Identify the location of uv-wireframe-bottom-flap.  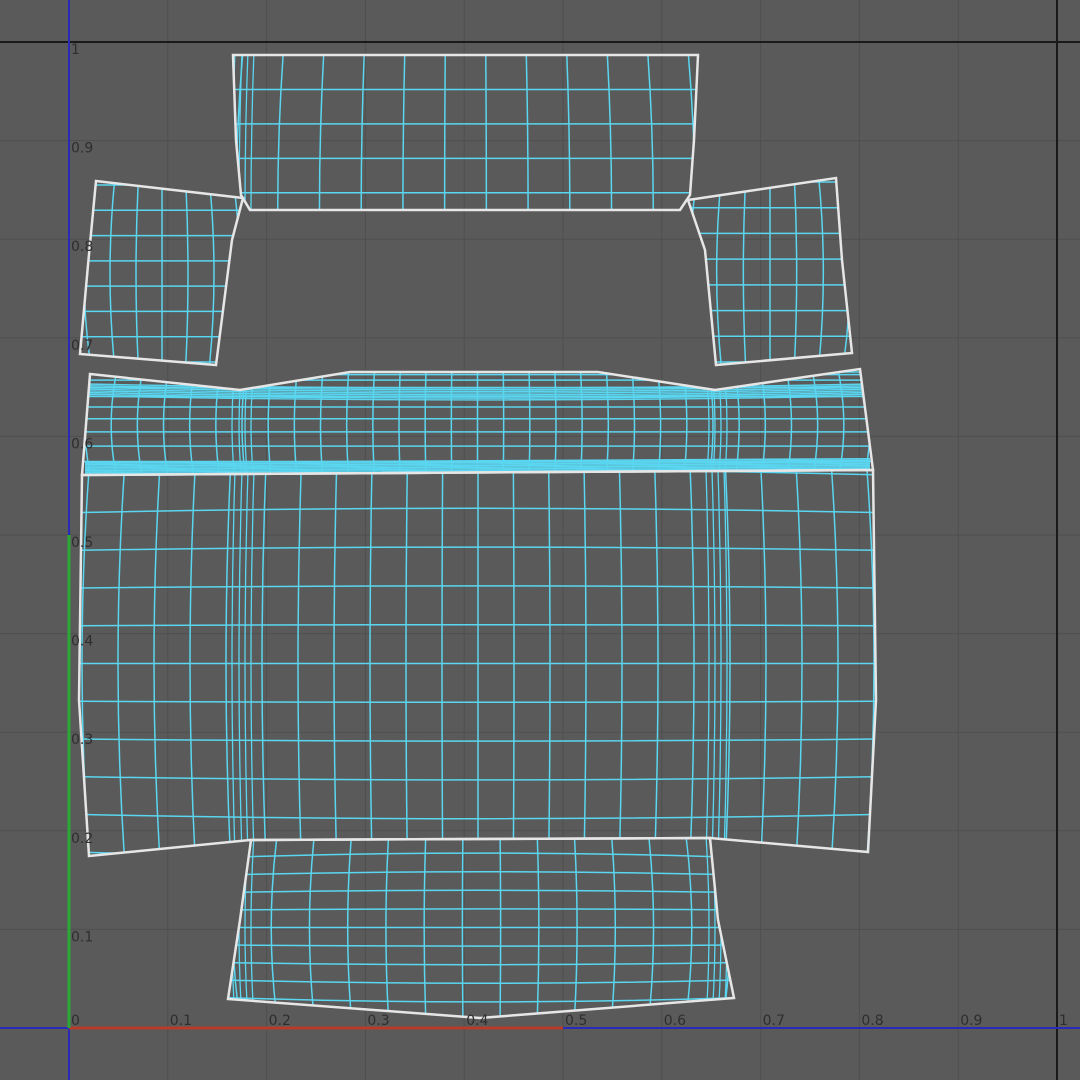
(481, 928).